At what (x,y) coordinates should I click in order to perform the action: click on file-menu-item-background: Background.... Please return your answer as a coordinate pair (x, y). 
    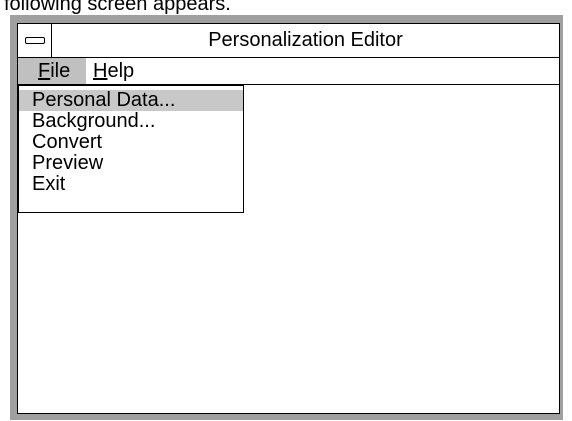
    Looking at the image, I should click on (131, 121).